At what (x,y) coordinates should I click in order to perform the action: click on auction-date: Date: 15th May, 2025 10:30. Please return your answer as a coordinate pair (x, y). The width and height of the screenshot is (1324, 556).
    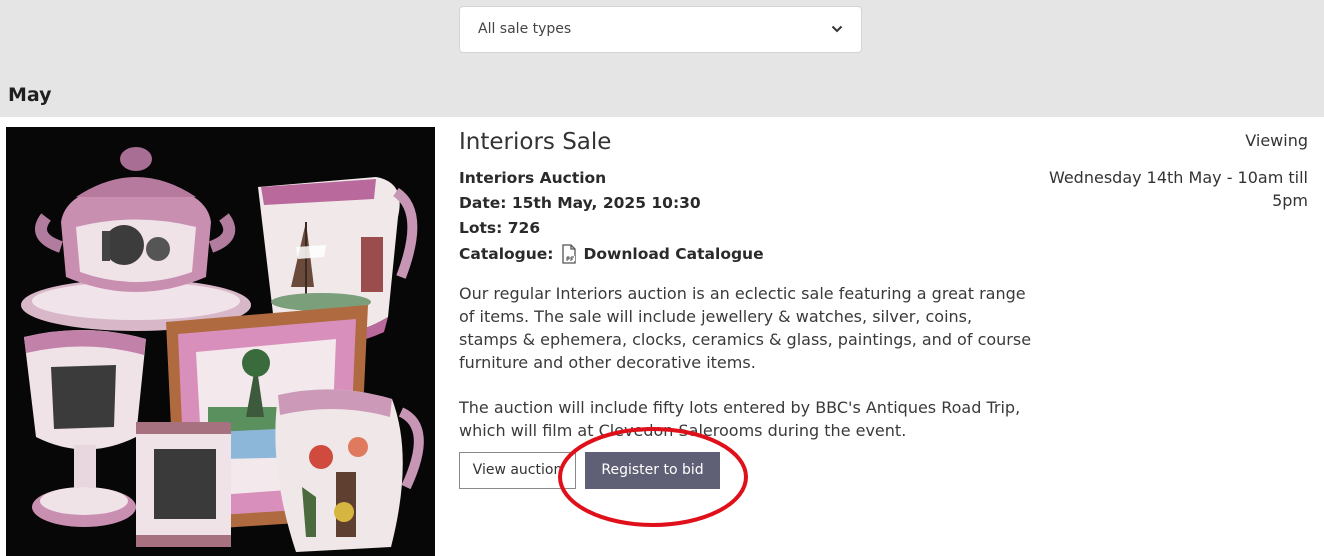
    Looking at the image, I should click on (580, 203).